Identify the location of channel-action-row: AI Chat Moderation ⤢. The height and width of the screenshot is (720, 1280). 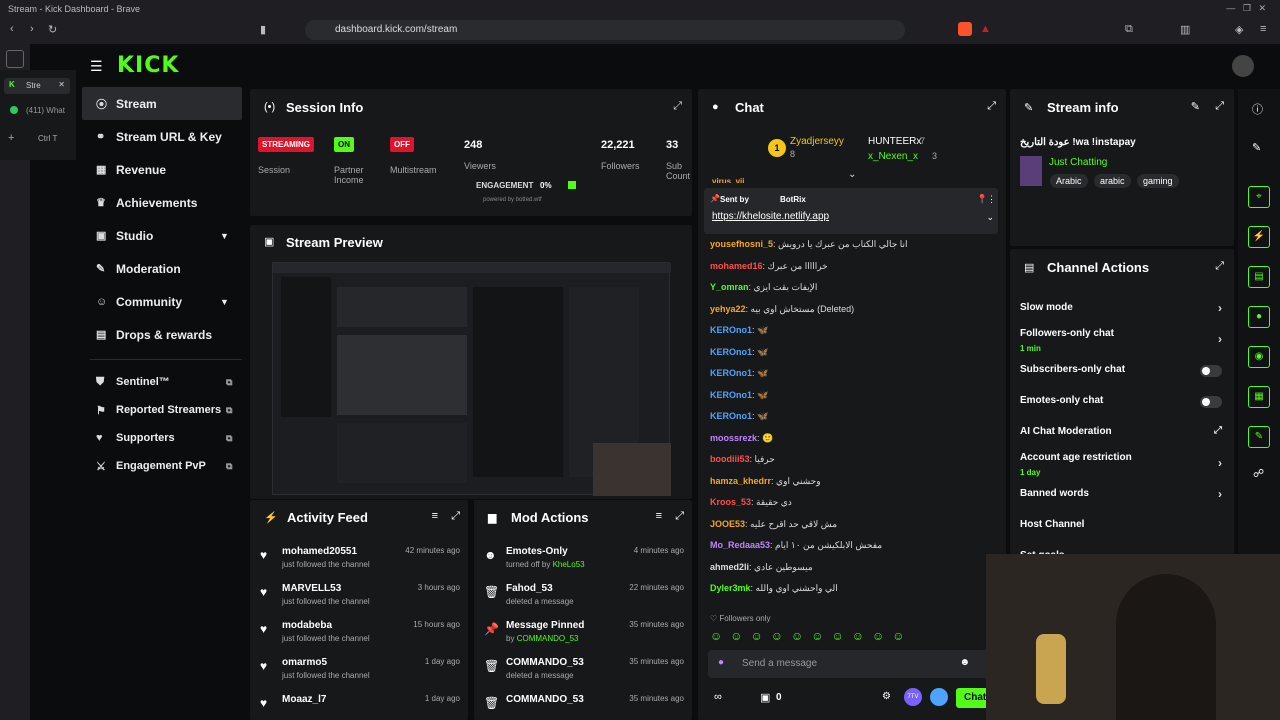
(1122, 434).